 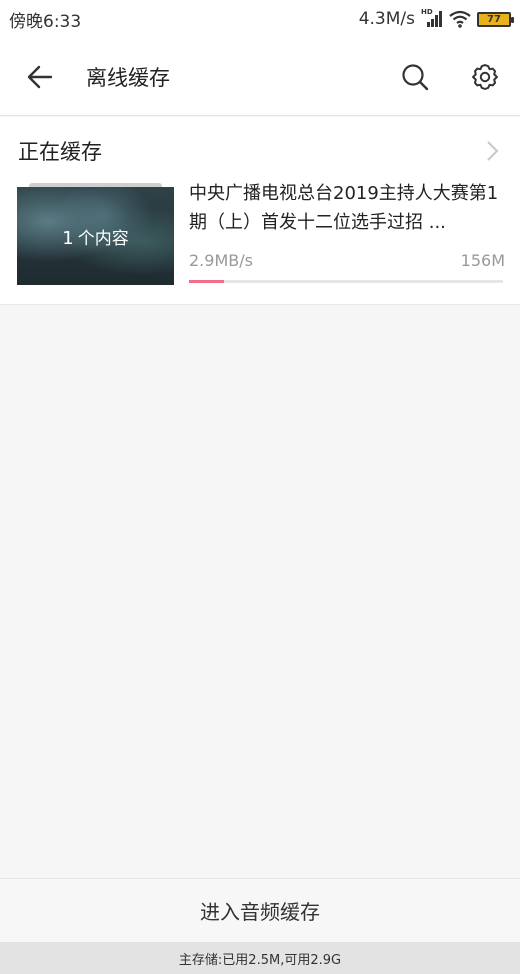 I want to click on item-count-suffix: 个内容, so click(x=103, y=238).